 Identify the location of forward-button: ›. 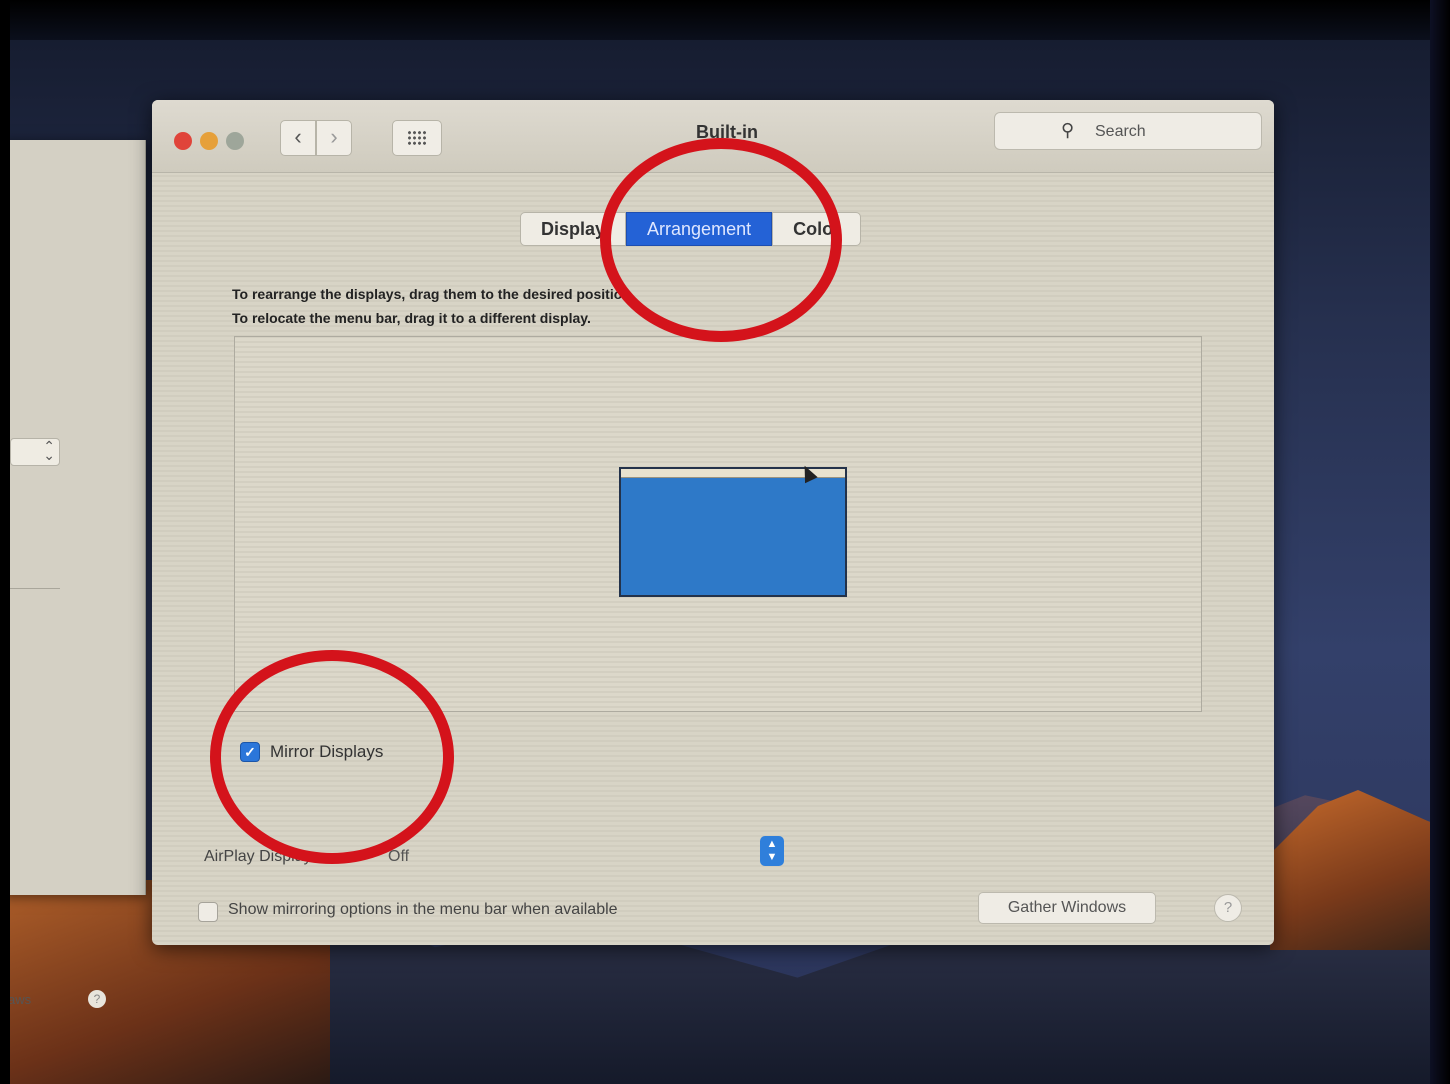
(334, 138).